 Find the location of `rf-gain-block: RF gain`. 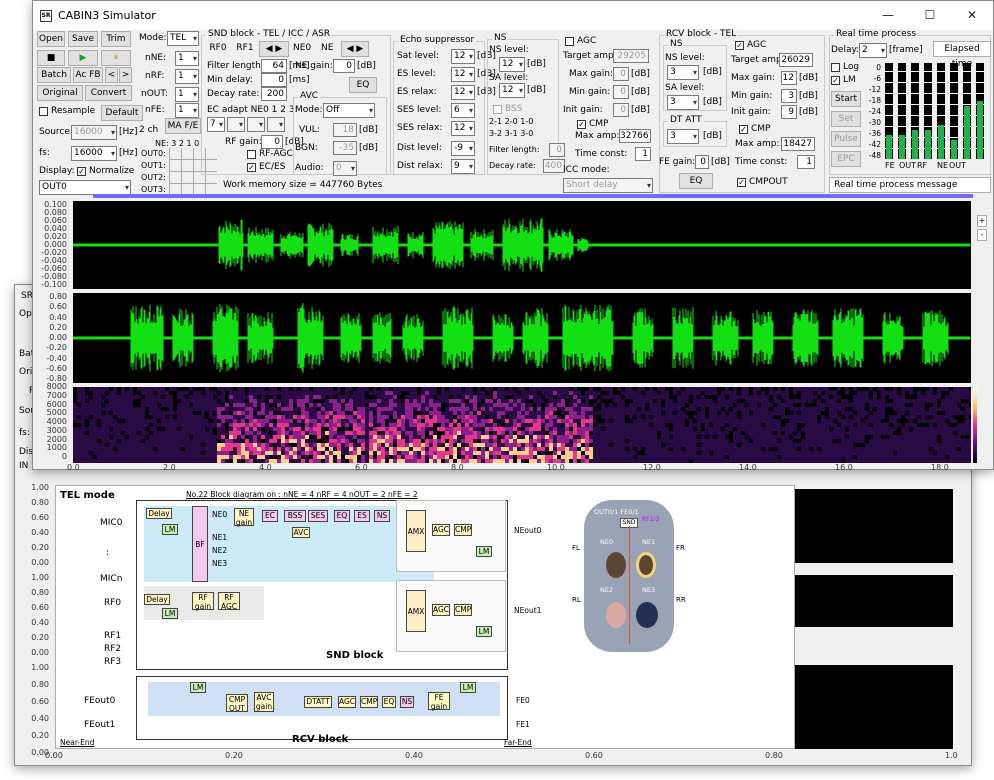

rf-gain-block: RF gain is located at coordinates (203, 601).